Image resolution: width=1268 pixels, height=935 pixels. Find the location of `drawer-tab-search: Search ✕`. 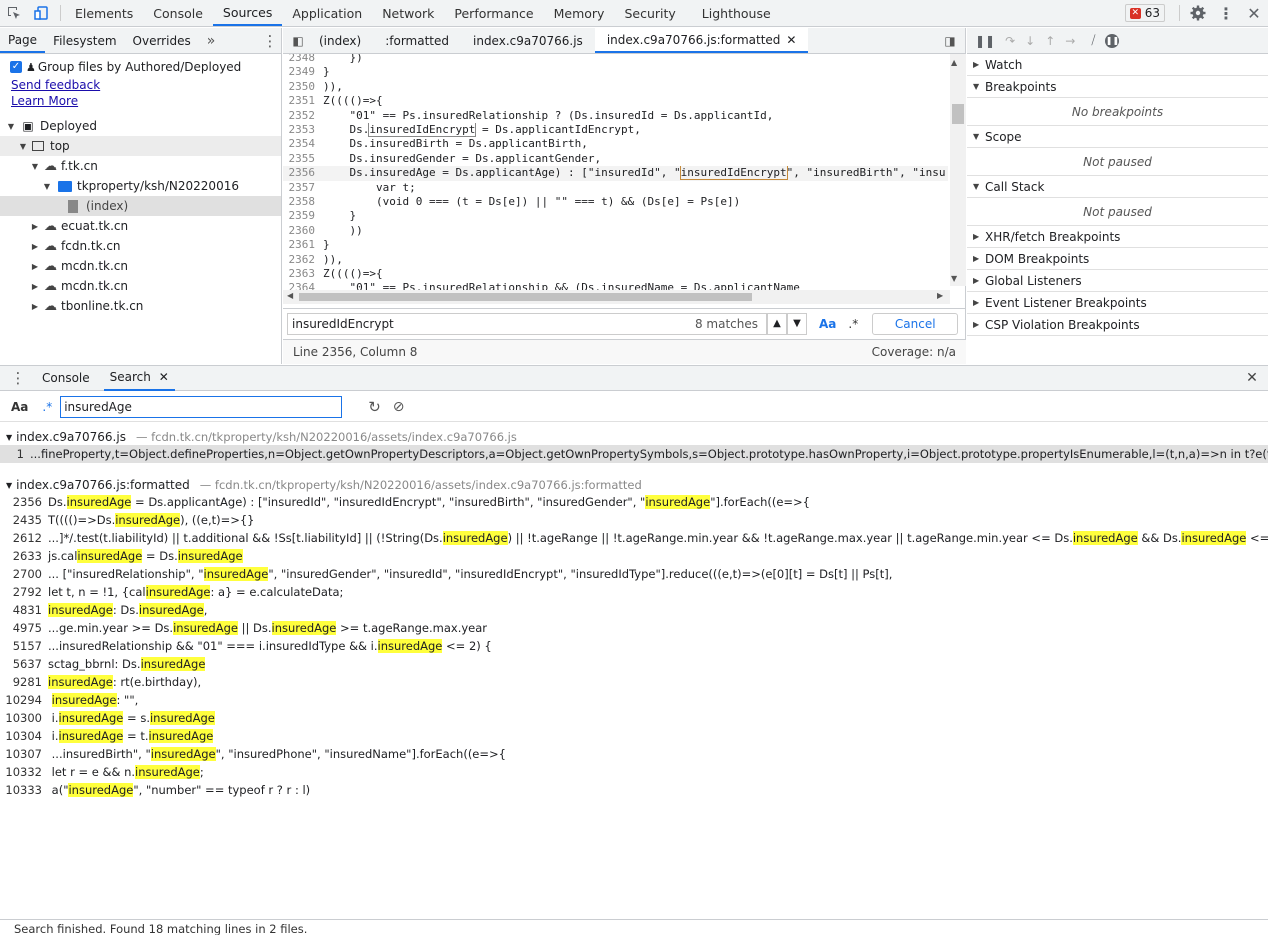

drawer-tab-search: Search ✕ is located at coordinates (139, 378).